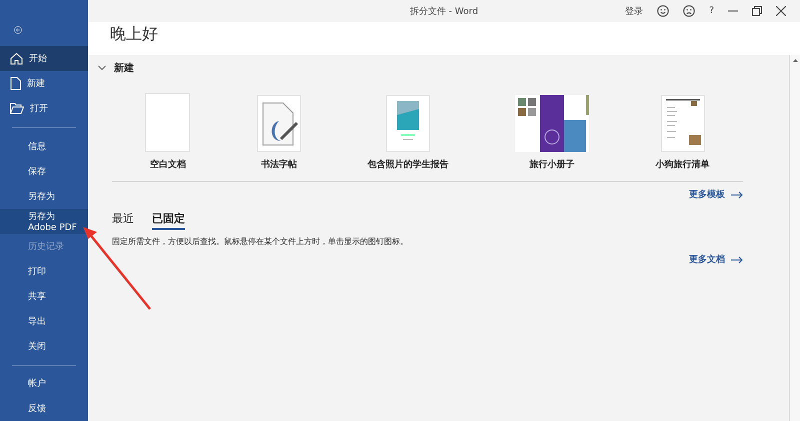 The height and width of the screenshot is (421, 800). What do you see at coordinates (794, 238) in the screenshot?
I see `scrollbar` at bounding box center [794, 238].